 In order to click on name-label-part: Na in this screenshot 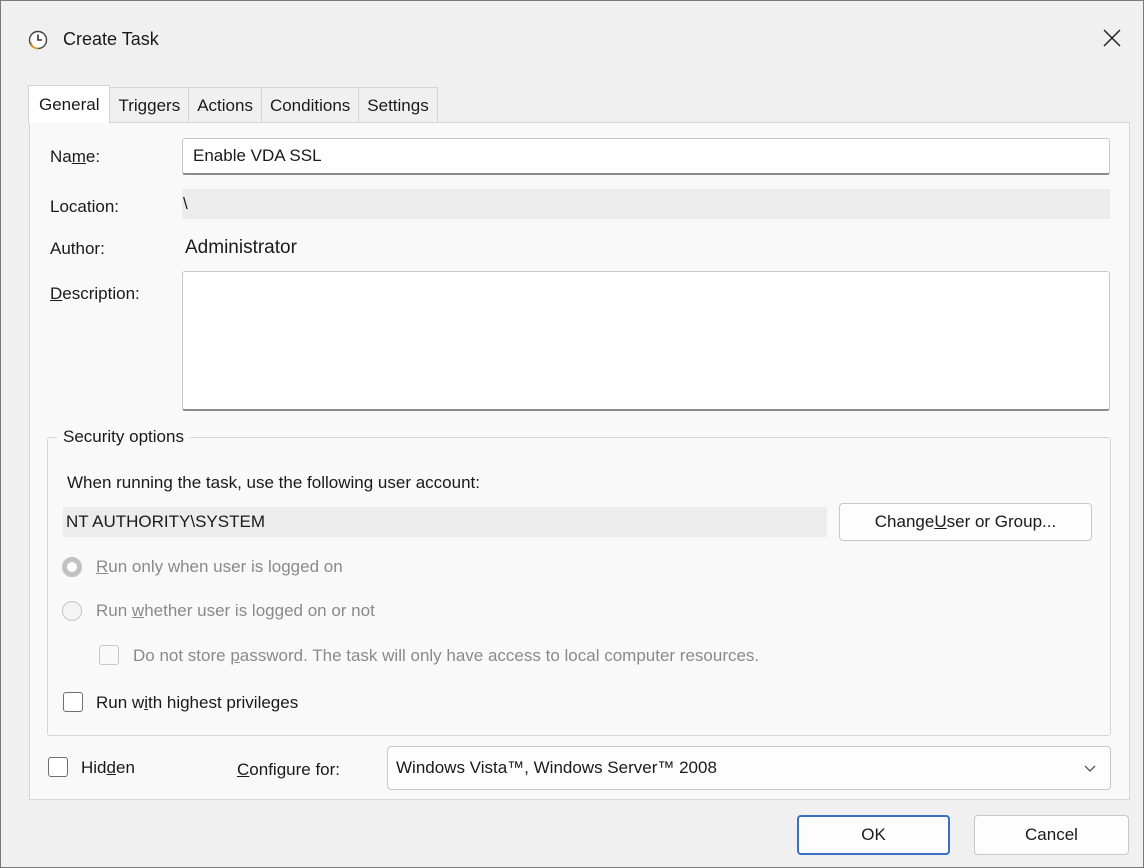, I will do `click(61, 156)`.